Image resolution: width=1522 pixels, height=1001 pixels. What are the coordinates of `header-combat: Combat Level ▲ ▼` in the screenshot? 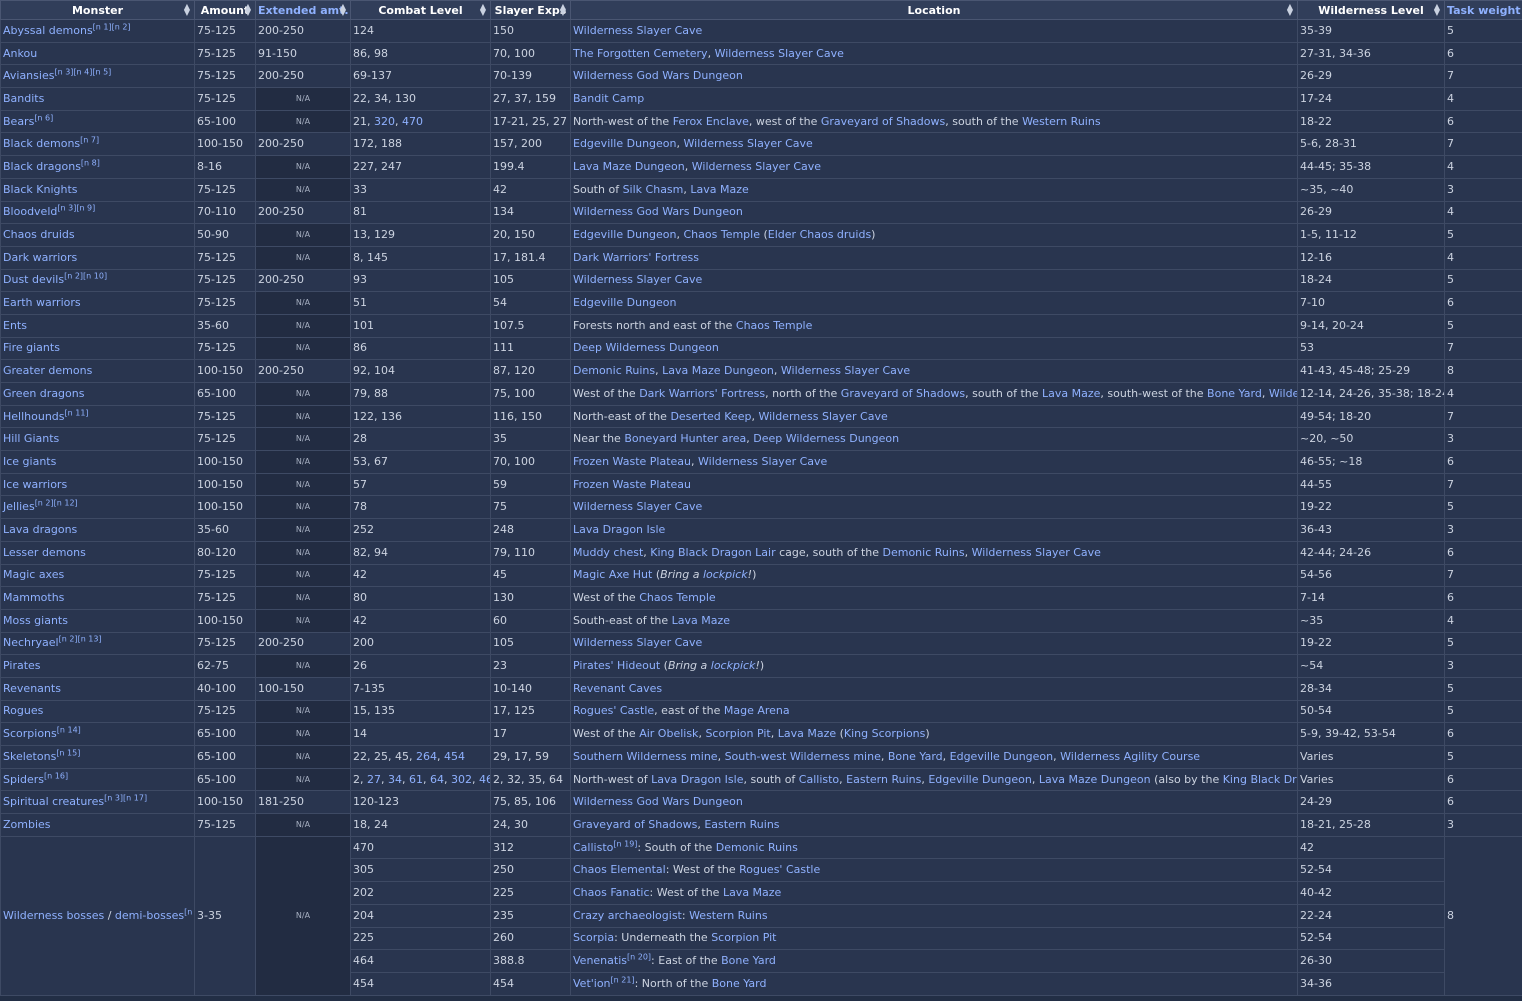 It's located at (420, 10).